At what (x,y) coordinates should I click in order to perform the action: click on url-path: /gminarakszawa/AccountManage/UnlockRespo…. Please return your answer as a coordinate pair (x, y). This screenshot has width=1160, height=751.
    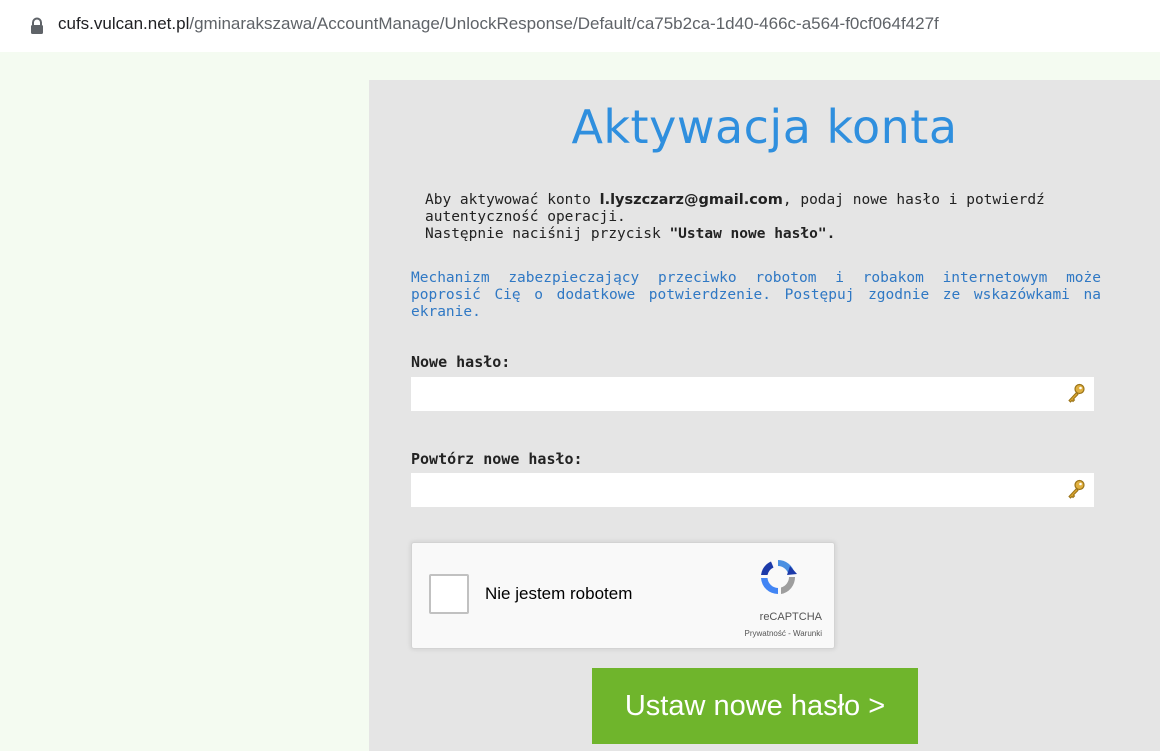
    Looking at the image, I should click on (564, 23).